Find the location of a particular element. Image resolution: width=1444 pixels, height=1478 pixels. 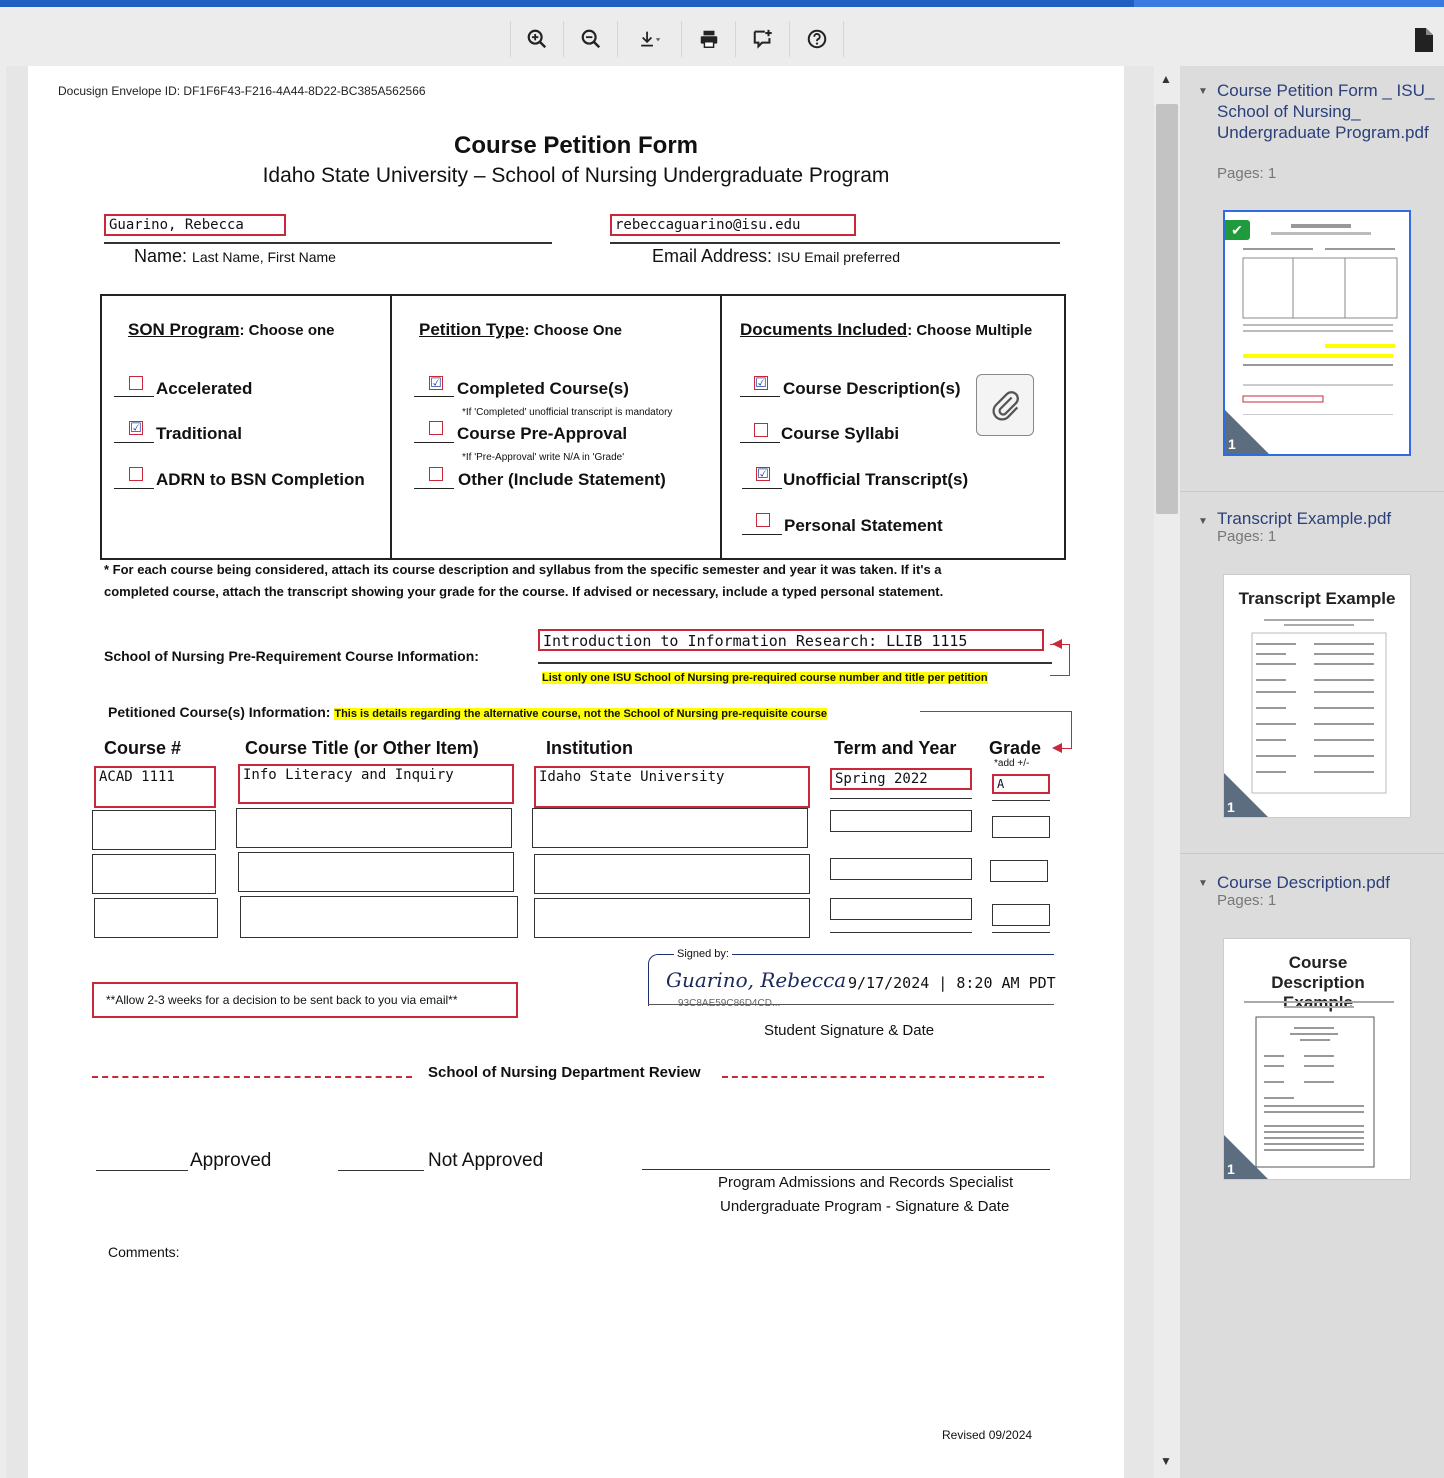

comments-label: Comments: is located at coordinates (144, 1252).